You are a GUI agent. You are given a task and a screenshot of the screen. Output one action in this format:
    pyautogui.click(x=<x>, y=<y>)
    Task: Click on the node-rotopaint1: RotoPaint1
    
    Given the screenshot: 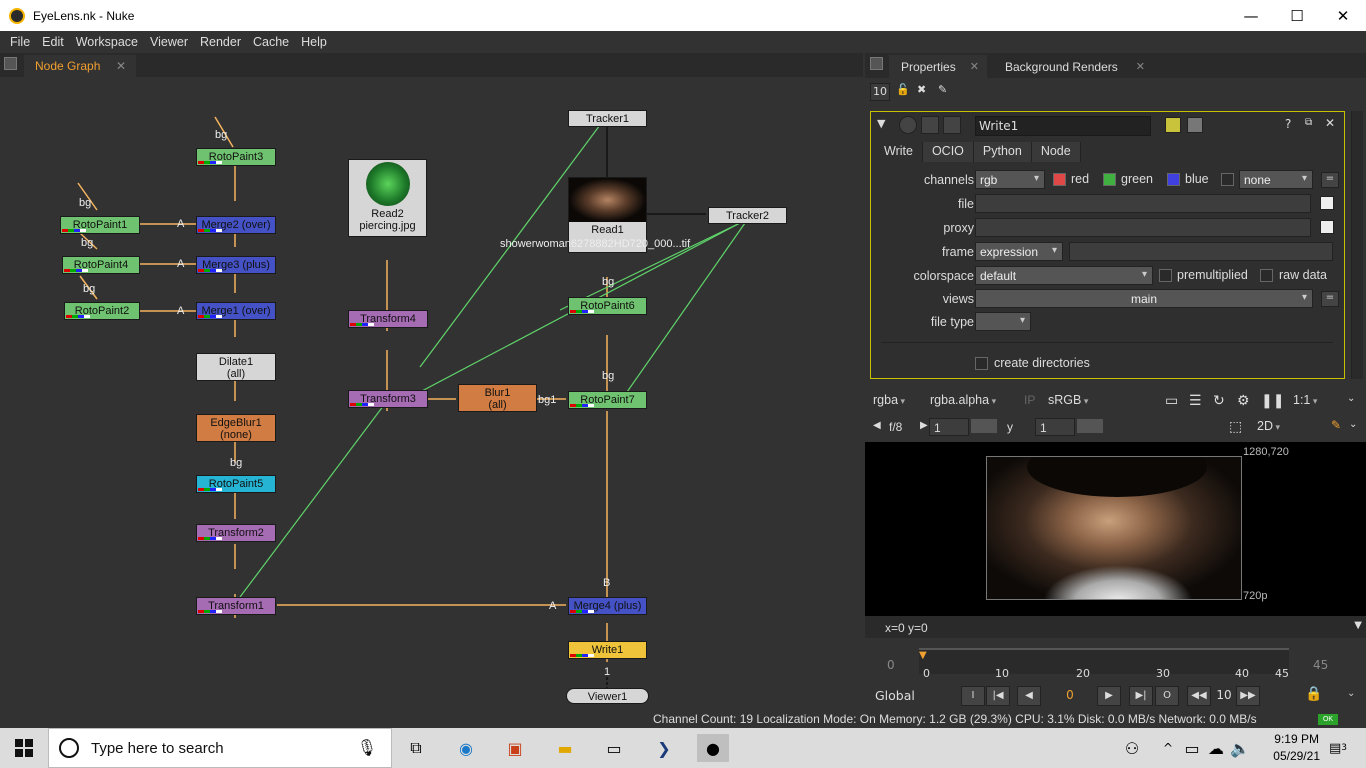 What is the action you would take?
    pyautogui.click(x=100, y=225)
    